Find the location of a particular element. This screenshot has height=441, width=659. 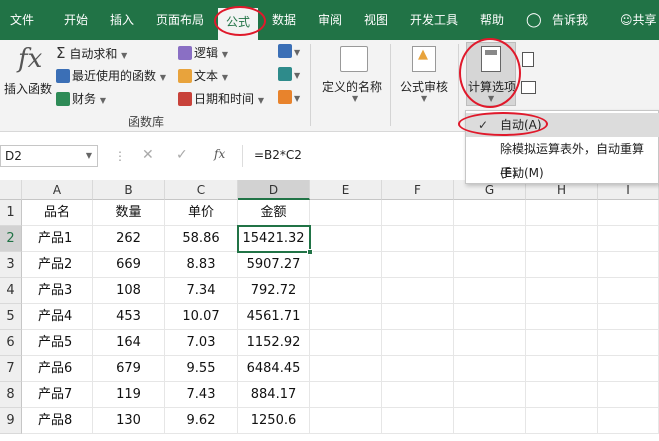

data-cell: 7.43 is located at coordinates (201, 395).